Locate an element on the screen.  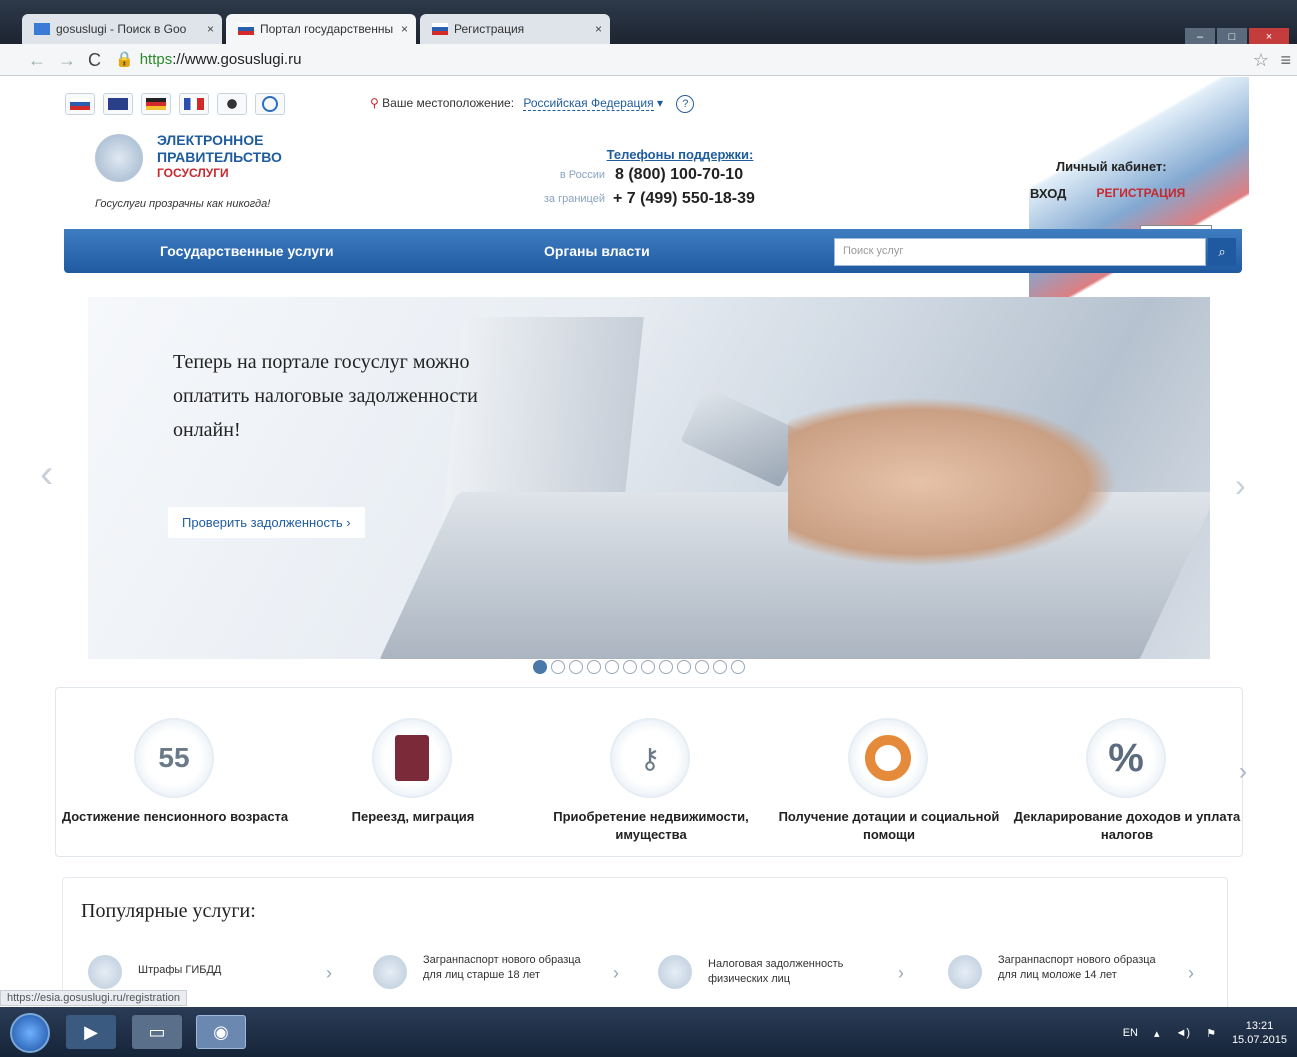
category-pension: 55 Достижение пенсионного возраста is located at coordinates (175, 773).